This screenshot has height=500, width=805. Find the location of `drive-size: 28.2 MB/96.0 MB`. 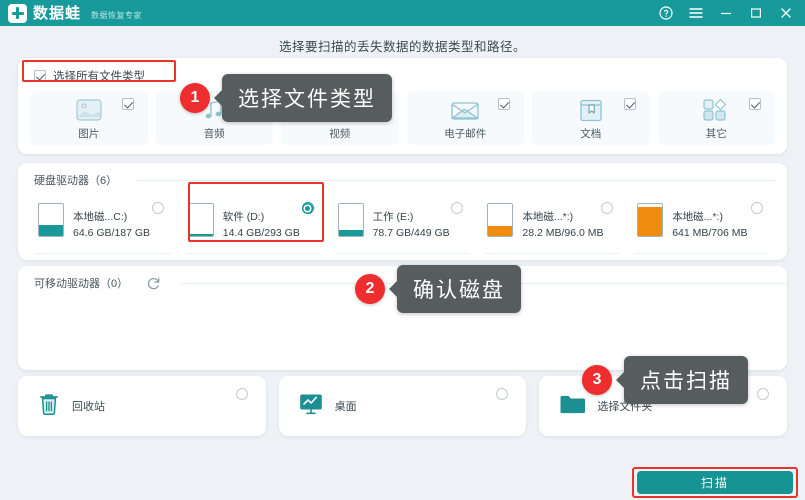

drive-size: 28.2 MB/96.0 MB is located at coordinates (563, 233).